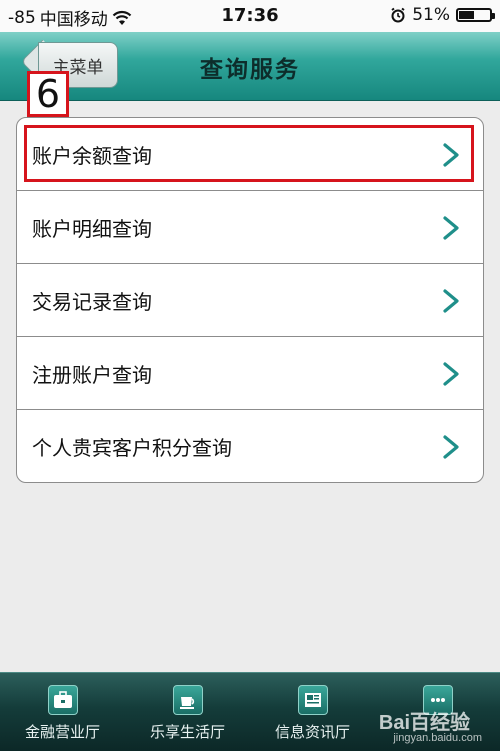 This screenshot has height=751, width=500. Describe the element at coordinates (312, 732) in the screenshot. I see `tab-label: 信息资讯厅` at that location.